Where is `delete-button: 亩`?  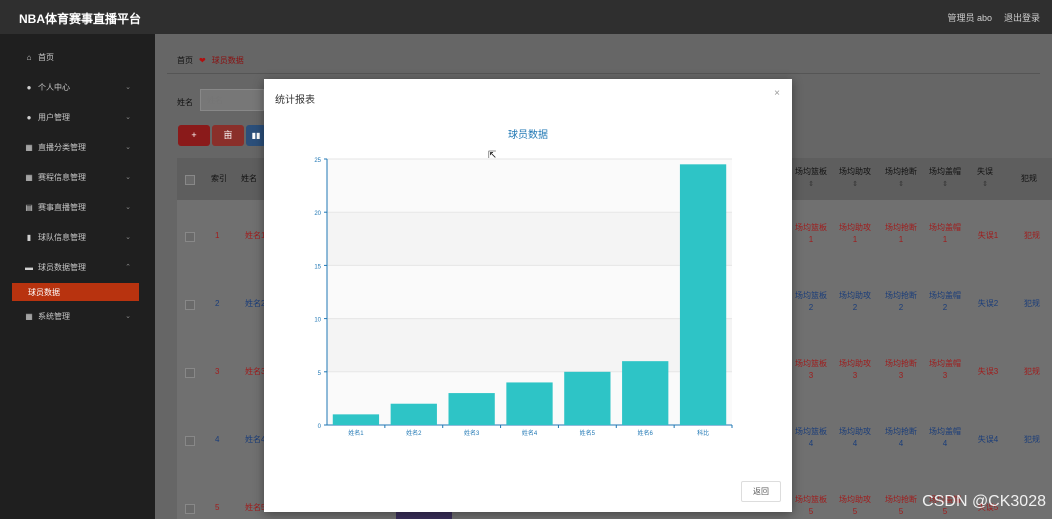 delete-button: 亩 is located at coordinates (228, 135).